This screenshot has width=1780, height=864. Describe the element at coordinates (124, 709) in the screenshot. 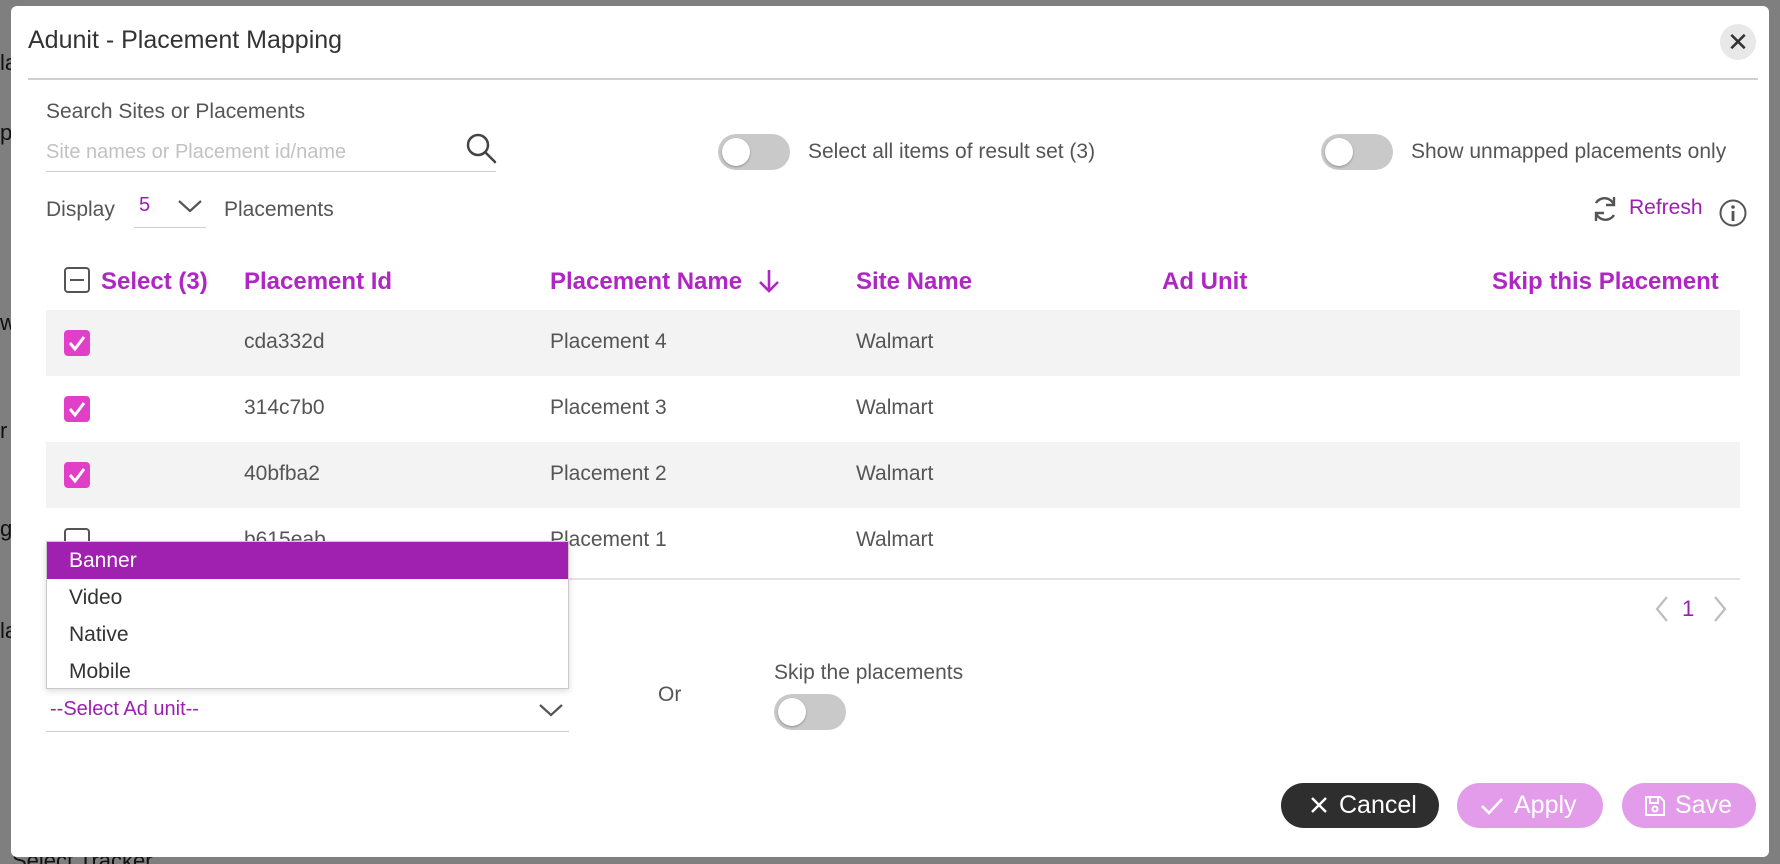

I see `adunit-placeholder: --Select Ad unit--` at that location.